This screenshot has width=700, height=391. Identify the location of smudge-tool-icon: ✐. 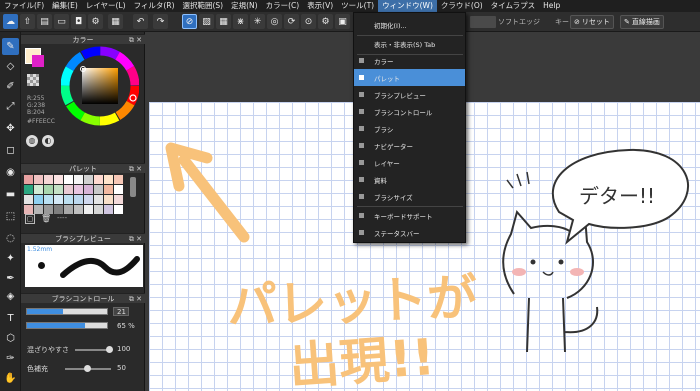
(10, 86).